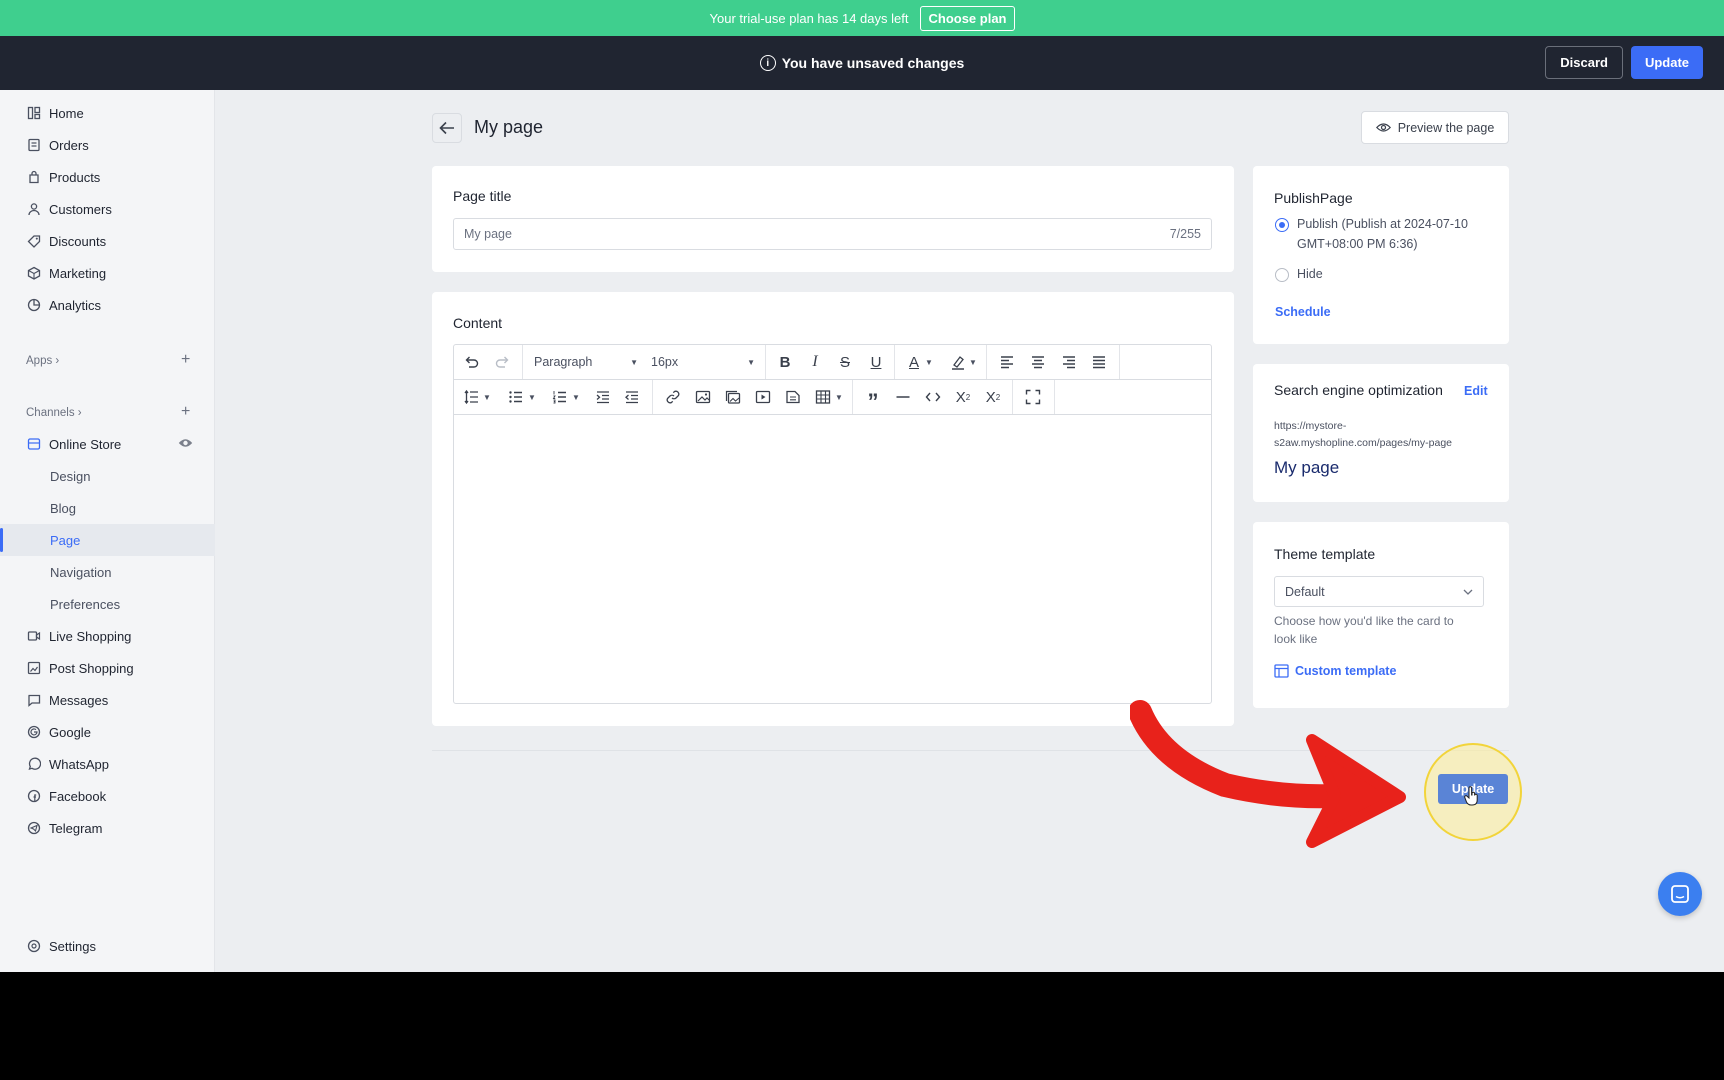 The height and width of the screenshot is (1080, 1724). Describe the element at coordinates (876, 362) in the screenshot. I see `underline-icon: U` at that location.